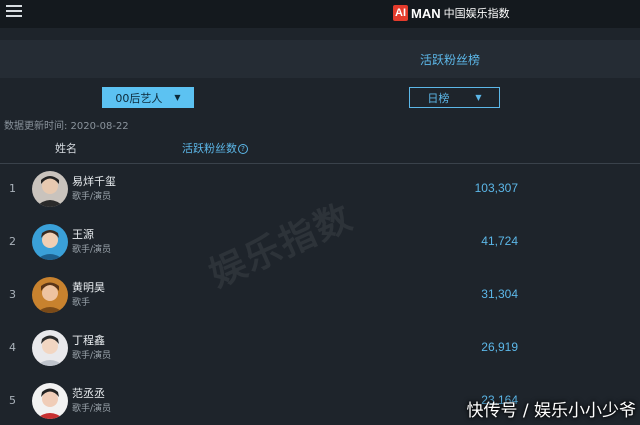  Describe the element at coordinates (81, 303) in the screenshot. I see `artist-role: 歌手` at that location.